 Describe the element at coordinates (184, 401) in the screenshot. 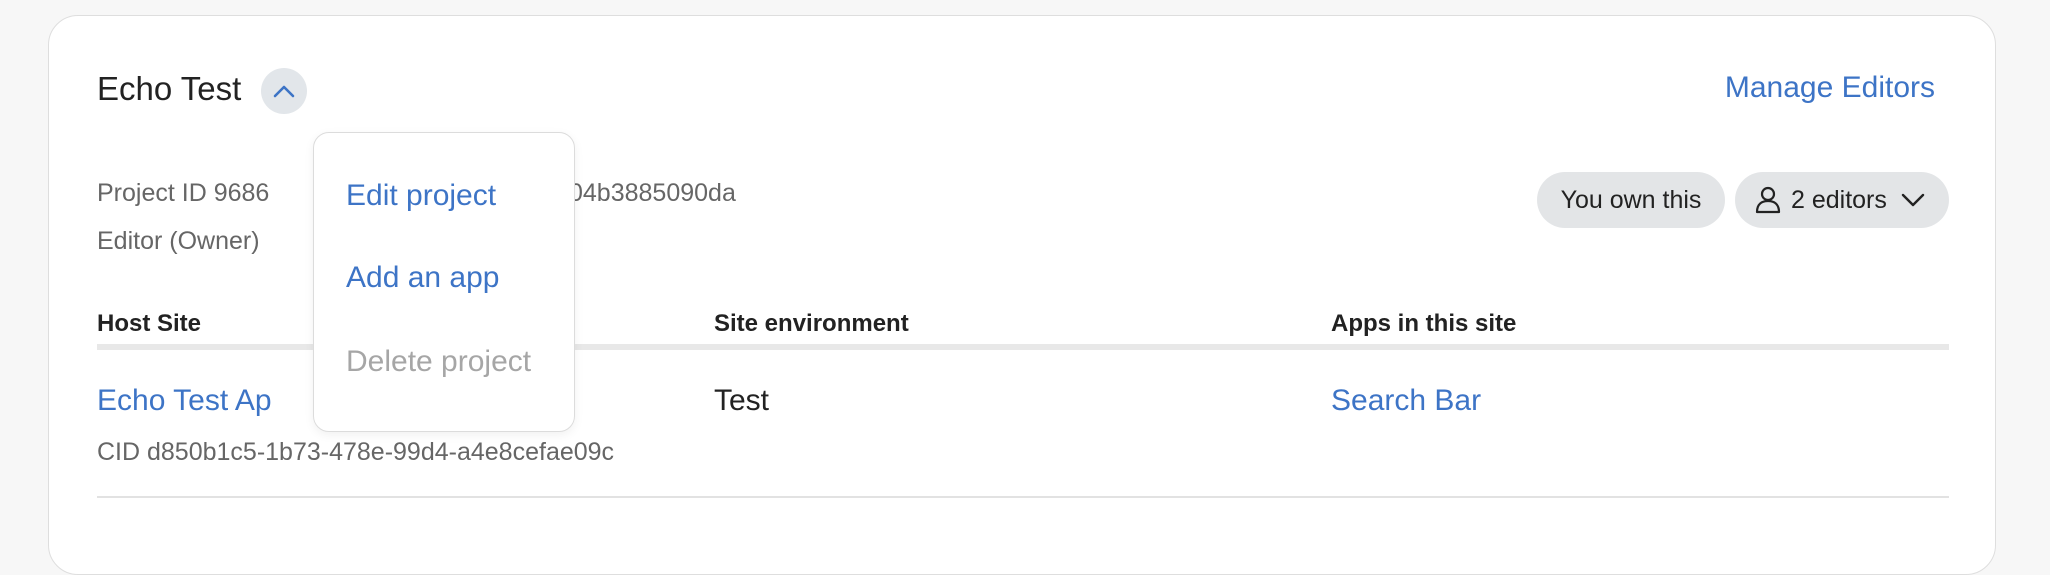

I see `host-site-link: Echo Test Ap` at that location.